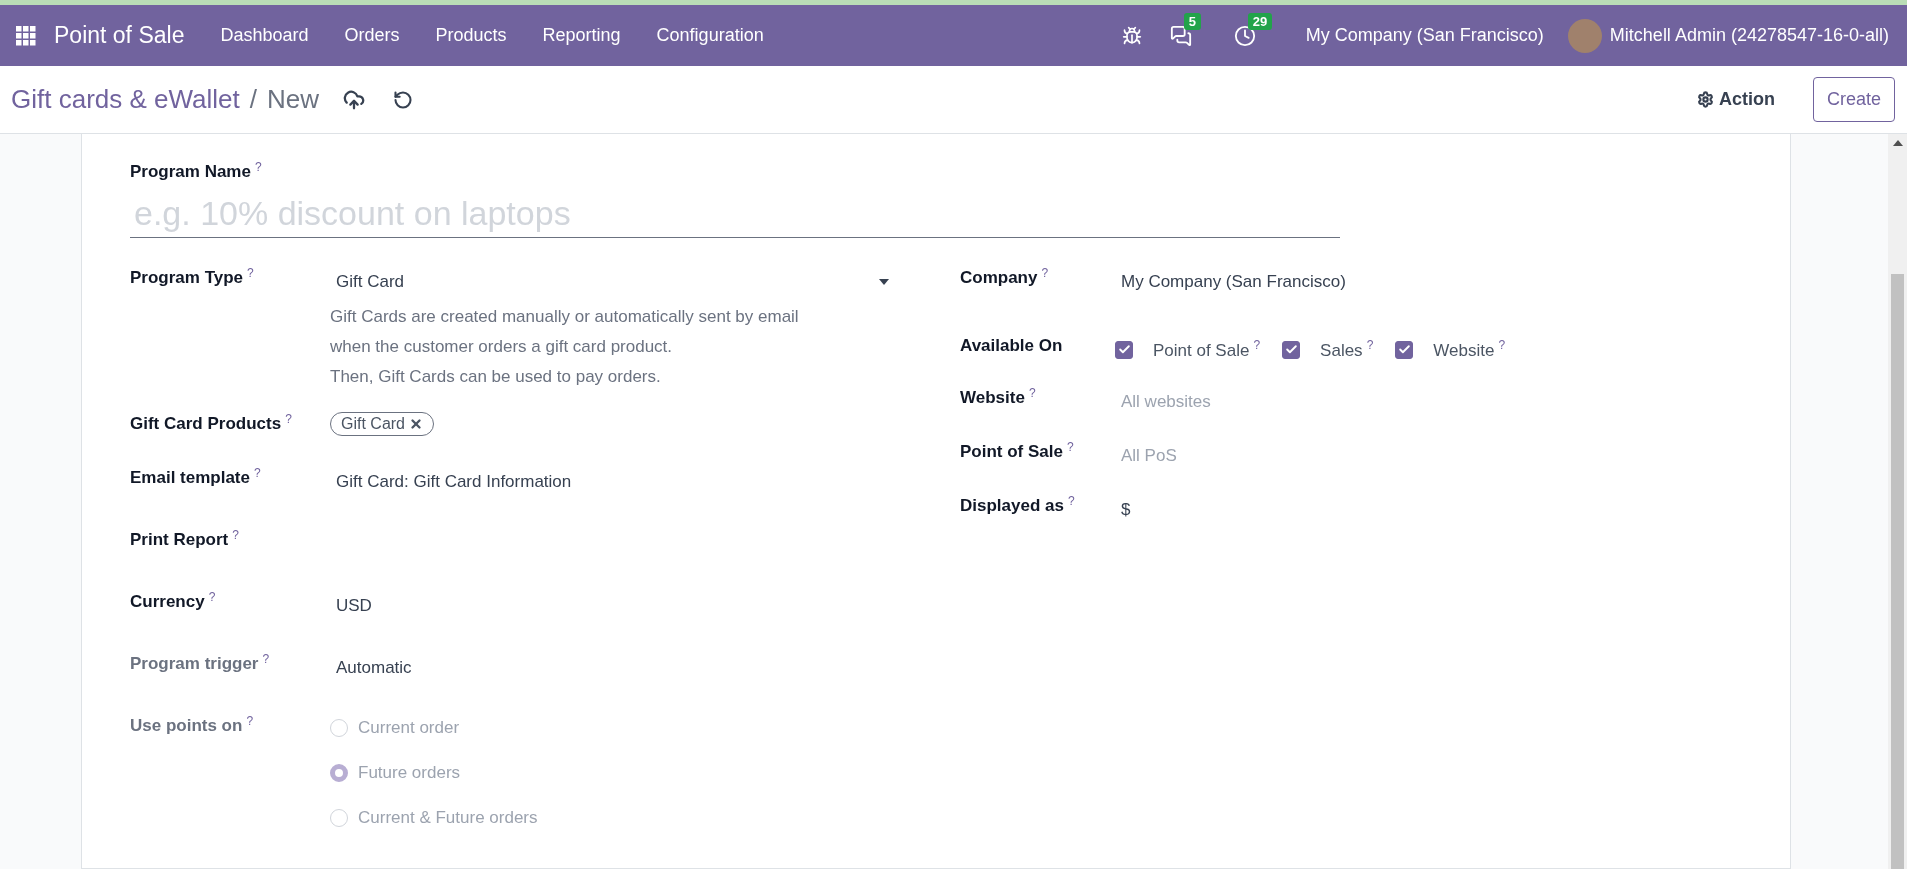  What do you see at coordinates (1705, 99) in the screenshot?
I see `gear-icon` at bounding box center [1705, 99].